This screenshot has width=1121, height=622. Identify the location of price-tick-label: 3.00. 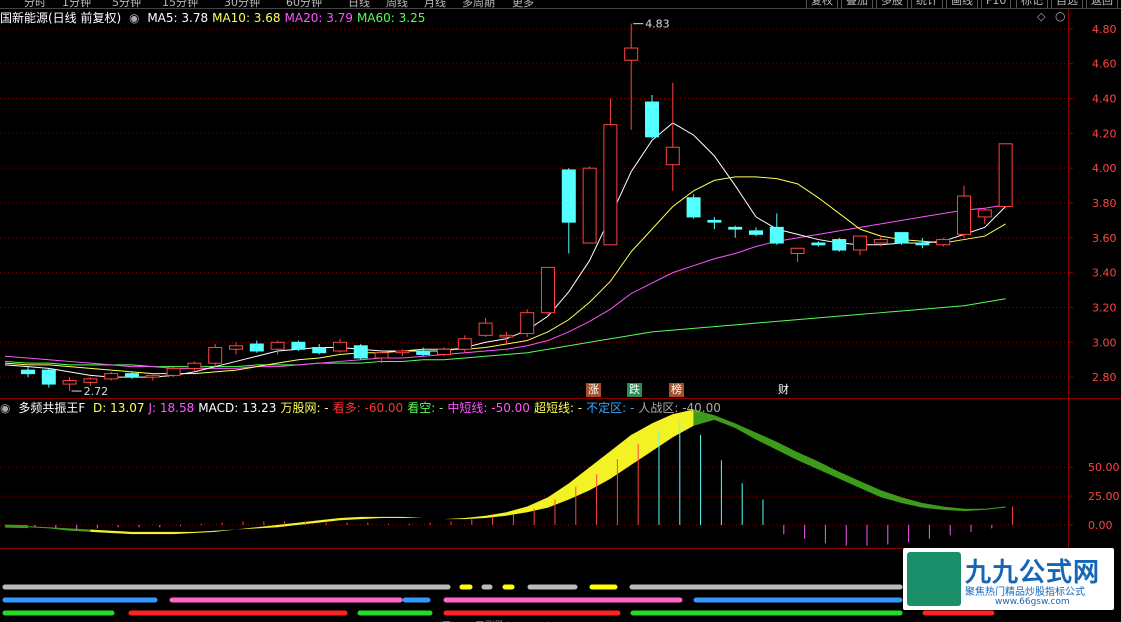
(1104, 342).